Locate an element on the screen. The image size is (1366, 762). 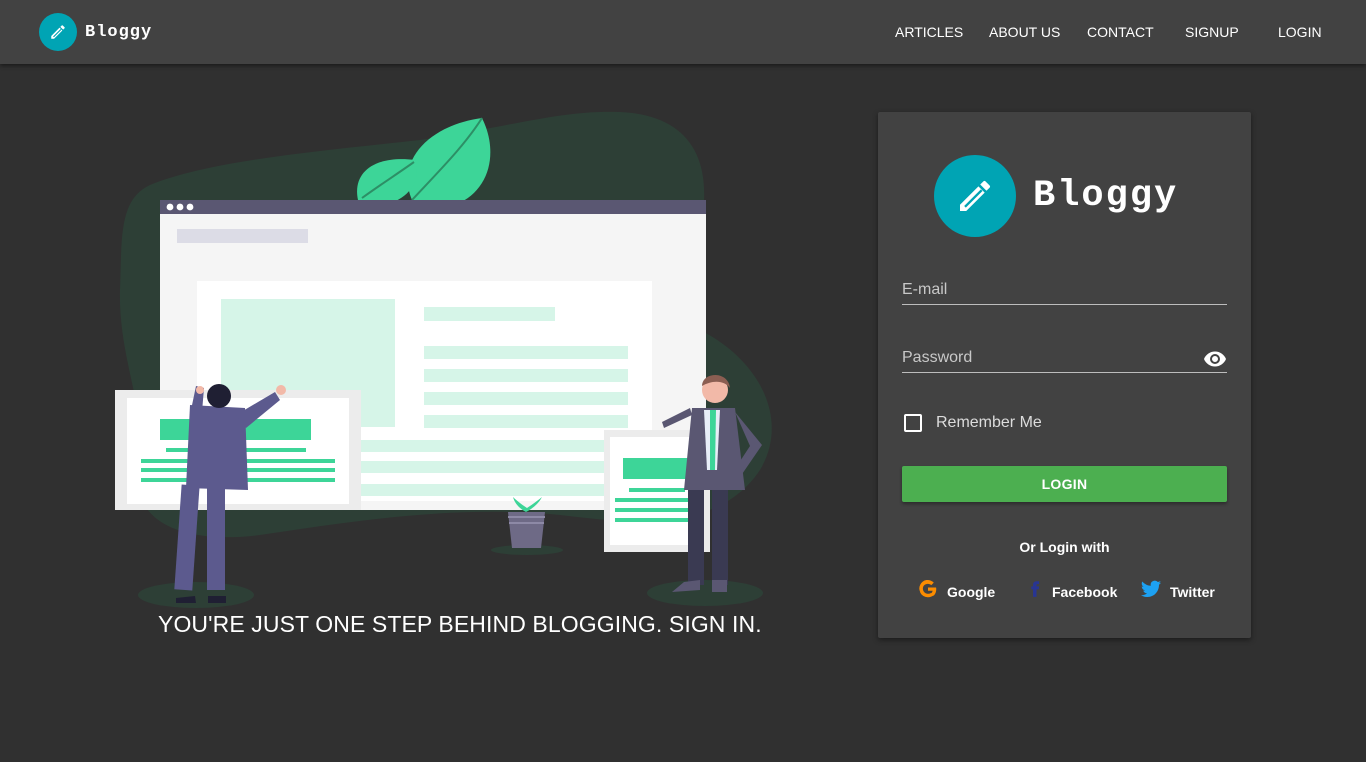
password-field is located at coordinates (1064, 353).